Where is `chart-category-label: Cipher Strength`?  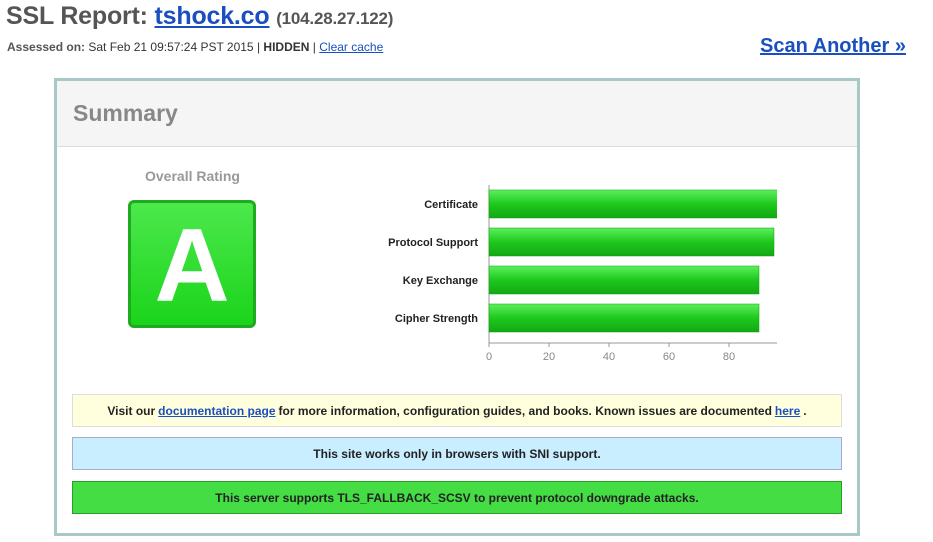
chart-category-label: Cipher Strength is located at coordinates (436, 319).